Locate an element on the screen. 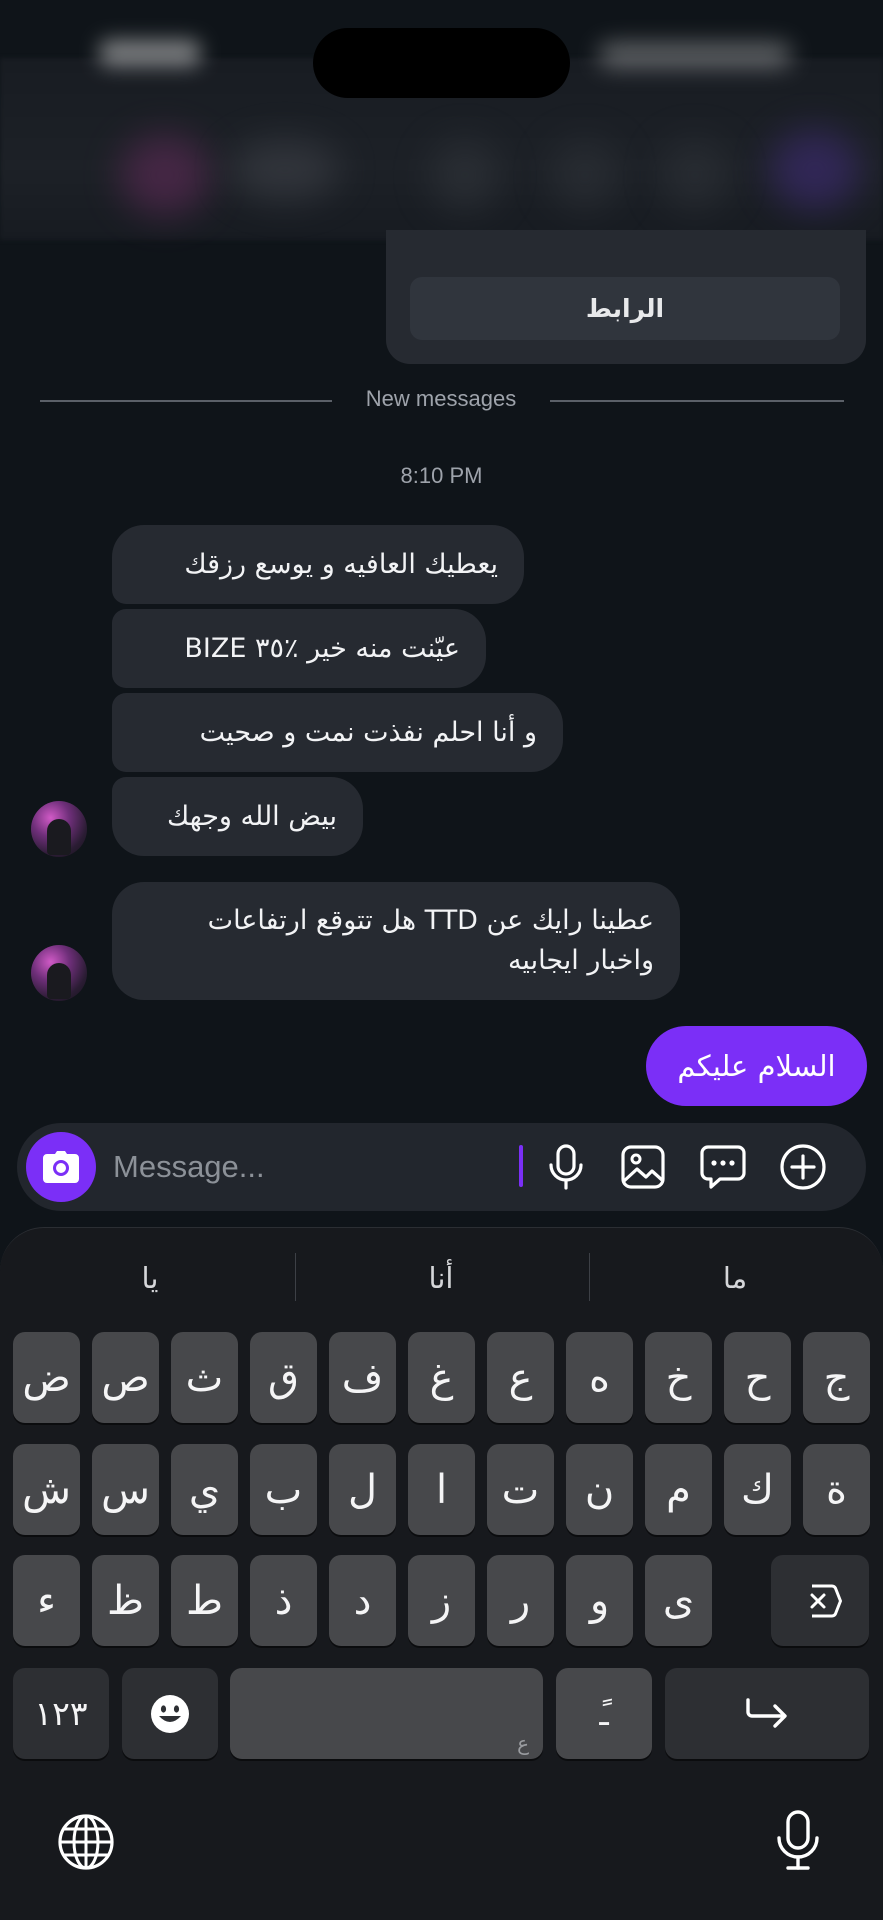 The height and width of the screenshot is (1920, 883). key: ك is located at coordinates (757, 1489).